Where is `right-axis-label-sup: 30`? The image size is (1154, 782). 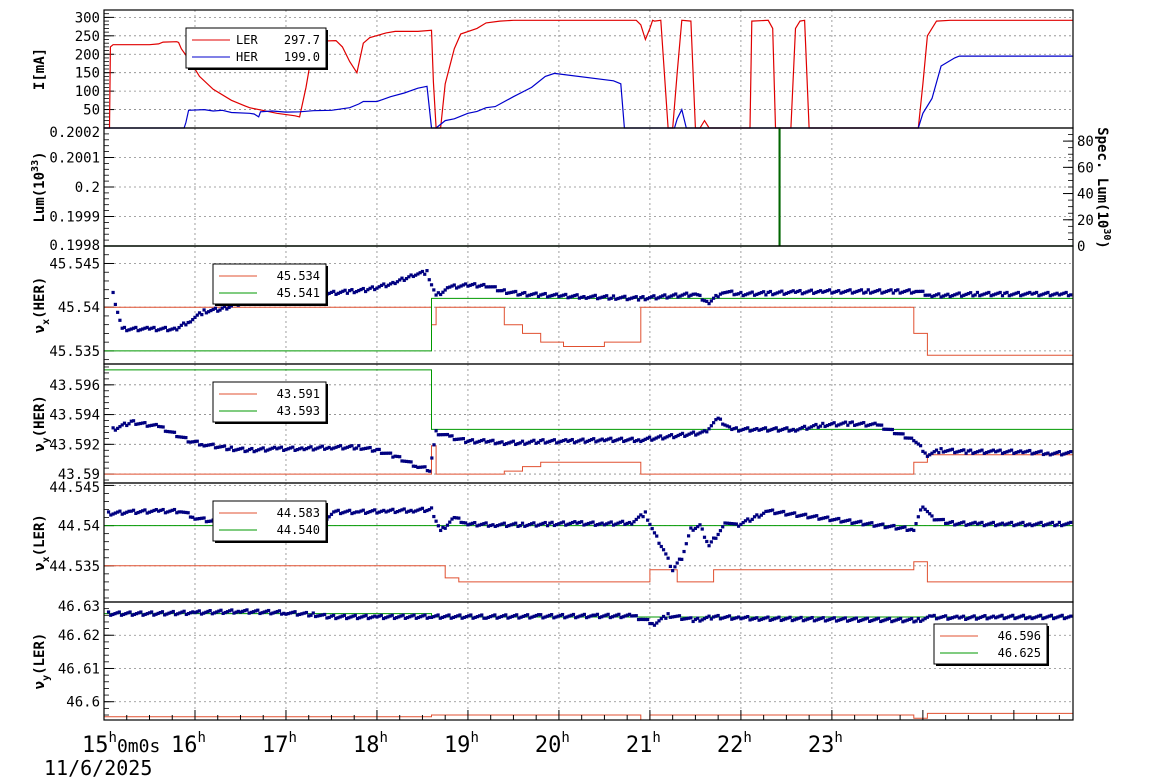 right-axis-label-sup: 30 is located at coordinates (1106, 234).